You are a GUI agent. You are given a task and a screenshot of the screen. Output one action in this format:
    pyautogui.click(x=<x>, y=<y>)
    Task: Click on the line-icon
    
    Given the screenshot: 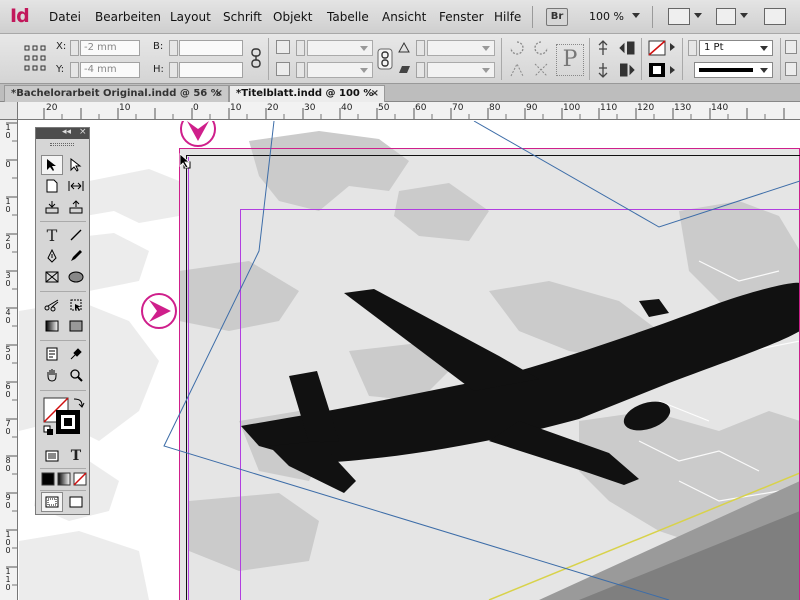 What is the action you would take?
    pyautogui.click(x=76, y=235)
    